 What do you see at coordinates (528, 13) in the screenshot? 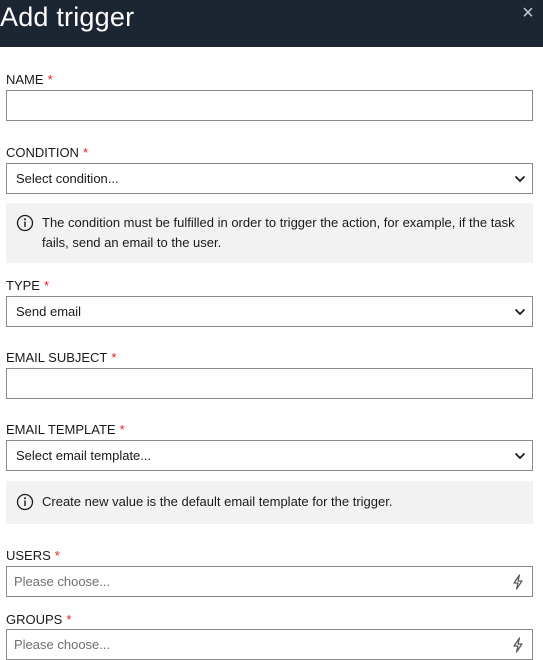
I see `close-icon: ×` at bounding box center [528, 13].